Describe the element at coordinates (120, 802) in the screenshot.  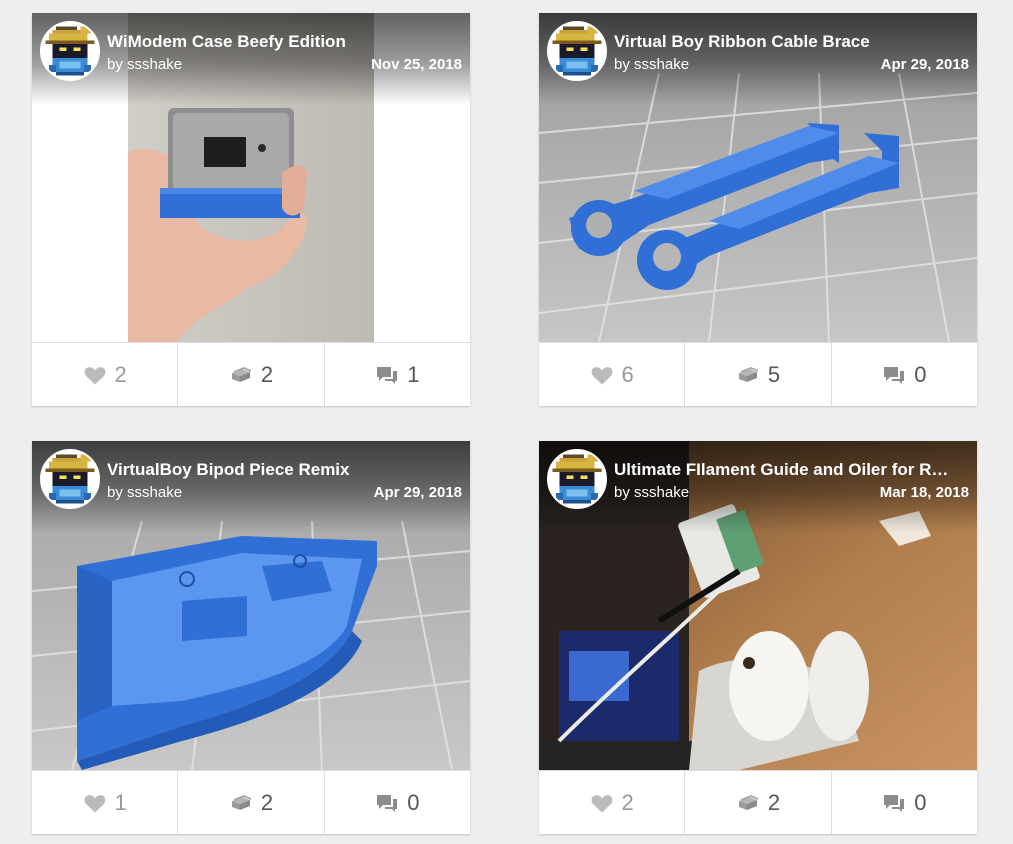
I see `like-count: 1` at that location.